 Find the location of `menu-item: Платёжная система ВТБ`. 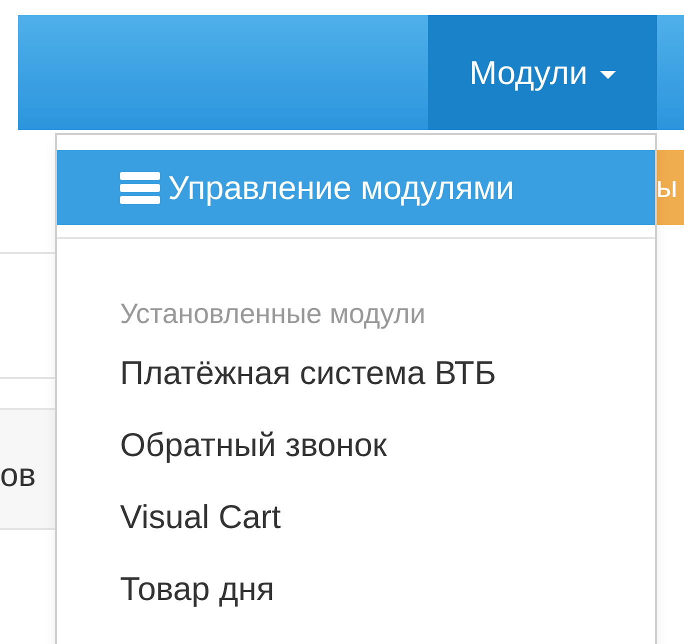

menu-item: Платёжная система ВТБ is located at coordinates (356, 373).